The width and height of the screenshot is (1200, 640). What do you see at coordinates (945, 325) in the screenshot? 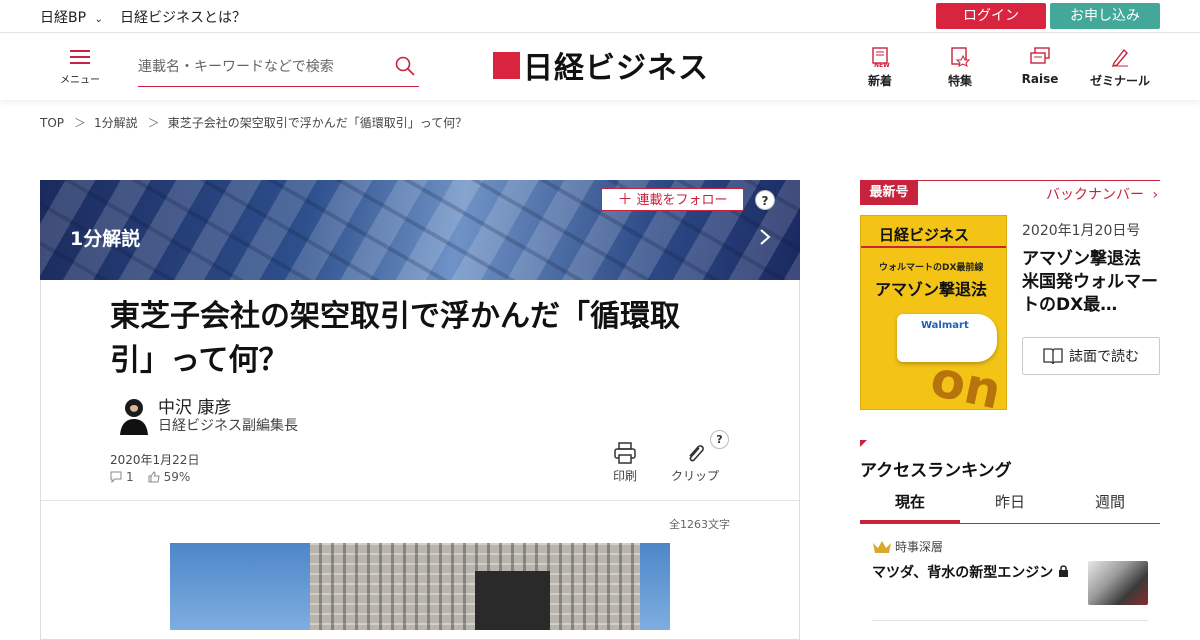
I see `cover-brand: Walmart` at bounding box center [945, 325].